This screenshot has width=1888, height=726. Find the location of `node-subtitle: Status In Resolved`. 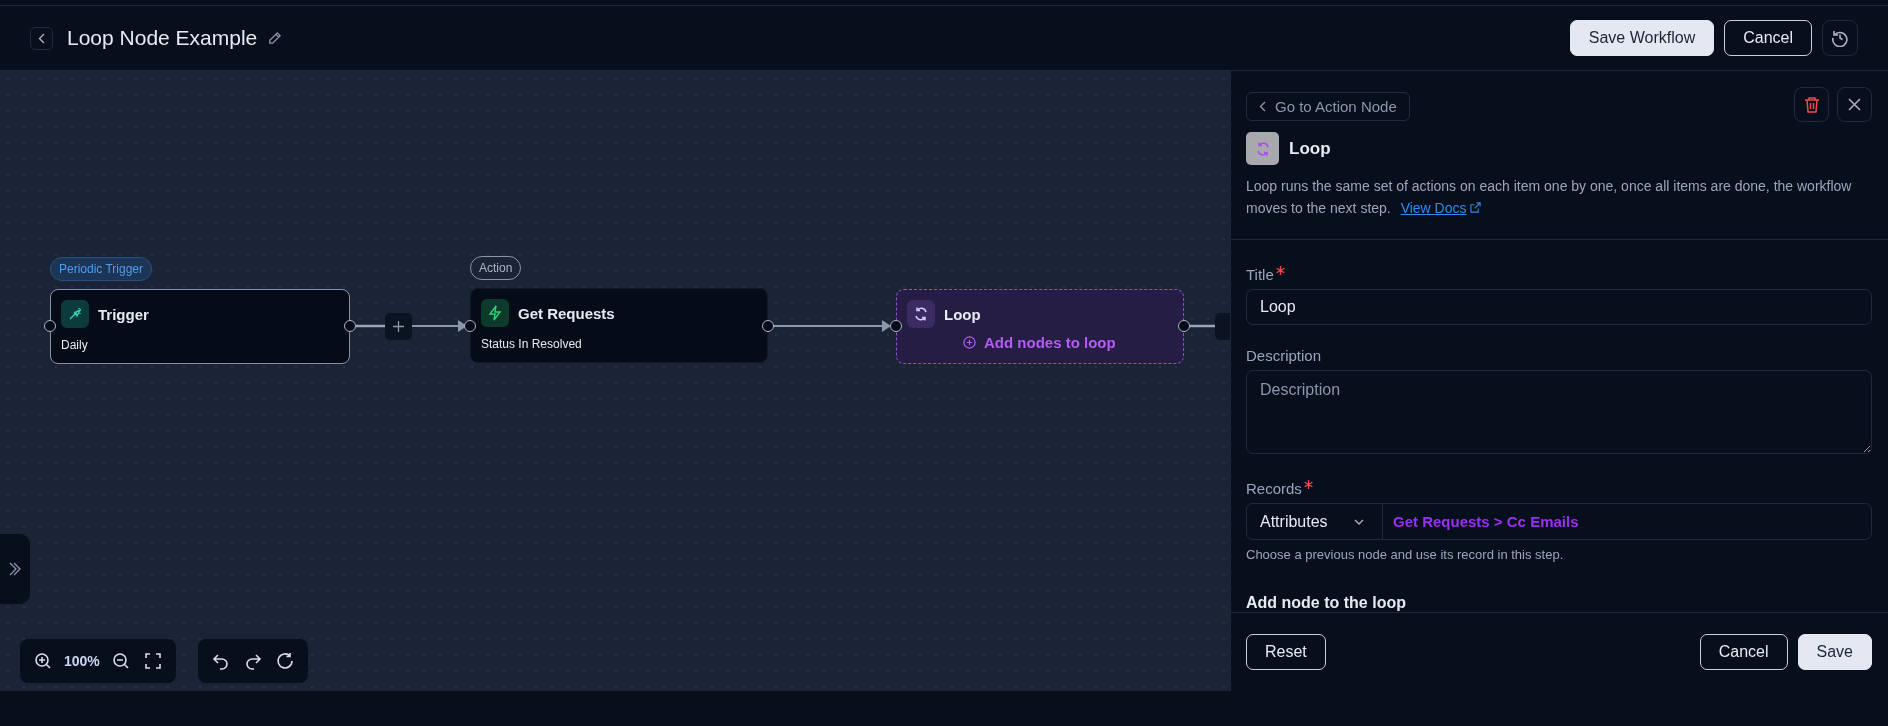

node-subtitle: Status In Resolved is located at coordinates (532, 344).